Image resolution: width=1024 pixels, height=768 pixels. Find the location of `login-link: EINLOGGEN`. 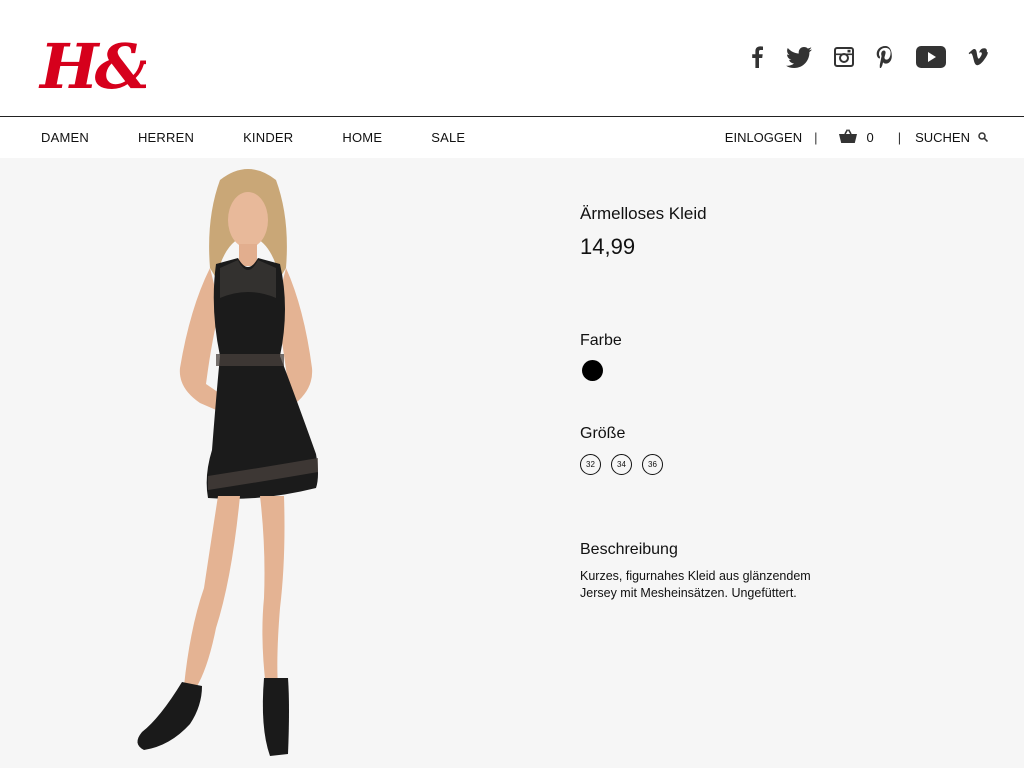

login-link: EINLOGGEN is located at coordinates (763, 137).